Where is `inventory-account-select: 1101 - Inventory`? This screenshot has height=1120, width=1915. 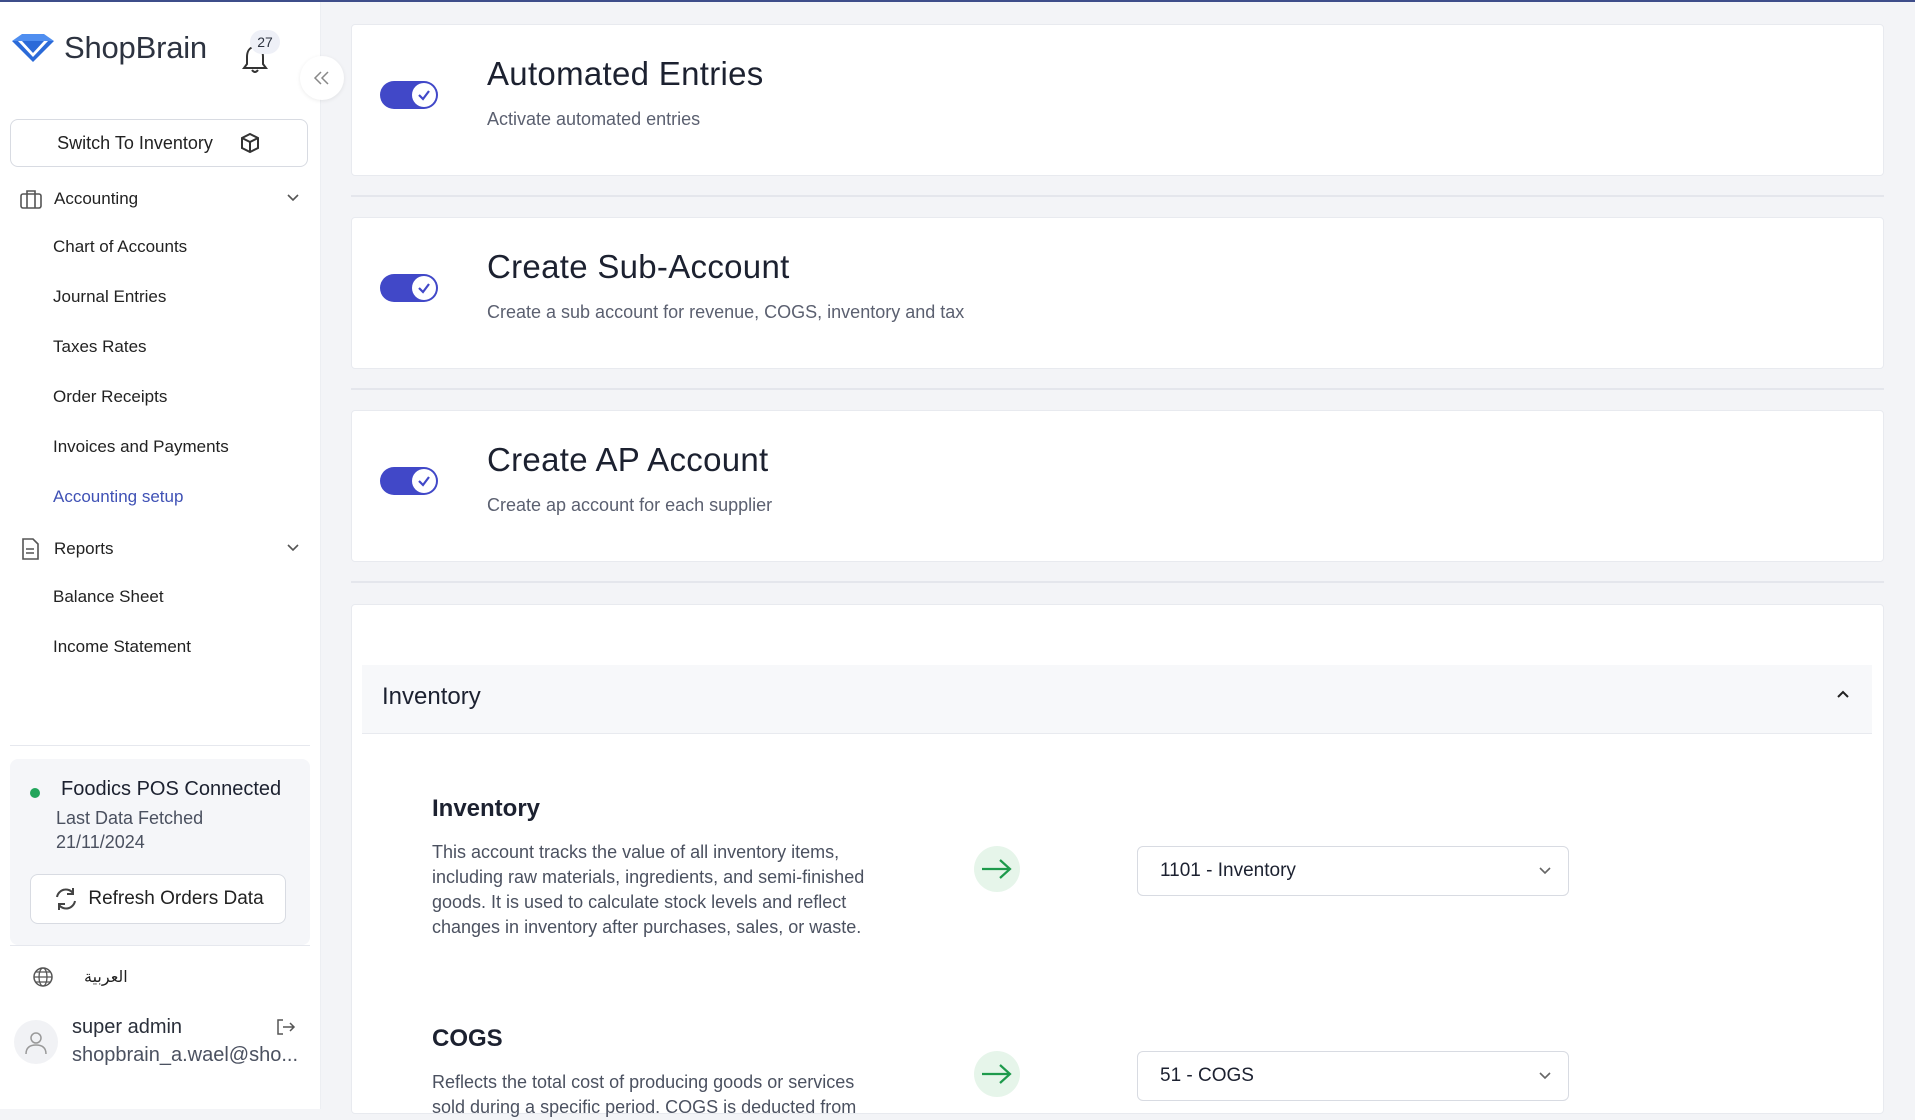 inventory-account-select: 1101 - Inventory is located at coordinates (1353, 871).